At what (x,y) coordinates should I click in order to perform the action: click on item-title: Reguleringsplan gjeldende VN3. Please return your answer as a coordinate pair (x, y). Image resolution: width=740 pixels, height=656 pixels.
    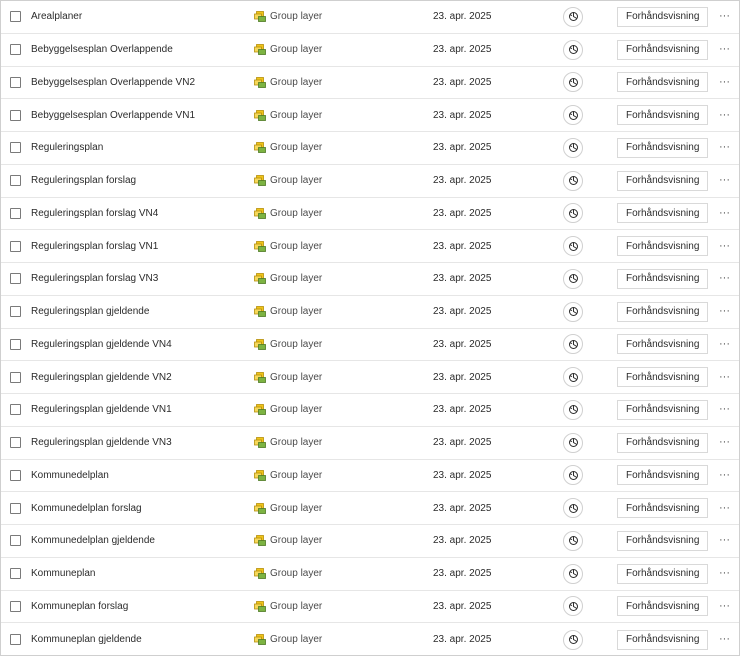
    Looking at the image, I should click on (101, 442).